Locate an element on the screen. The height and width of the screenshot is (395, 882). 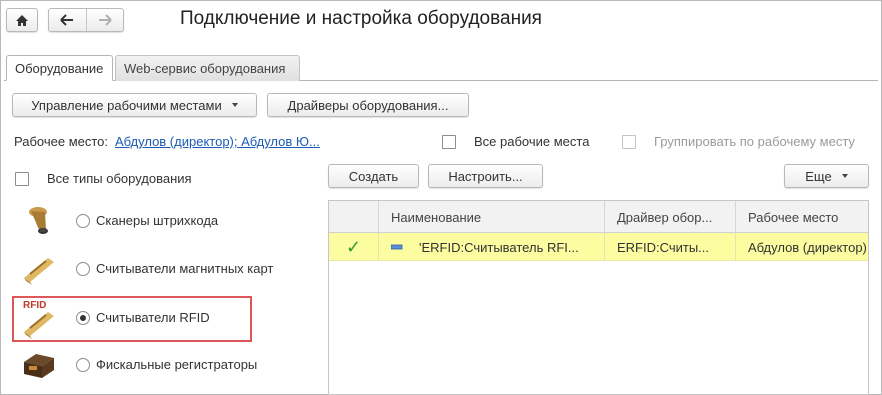
tab-equipment: Оборудование is located at coordinates (59, 68).